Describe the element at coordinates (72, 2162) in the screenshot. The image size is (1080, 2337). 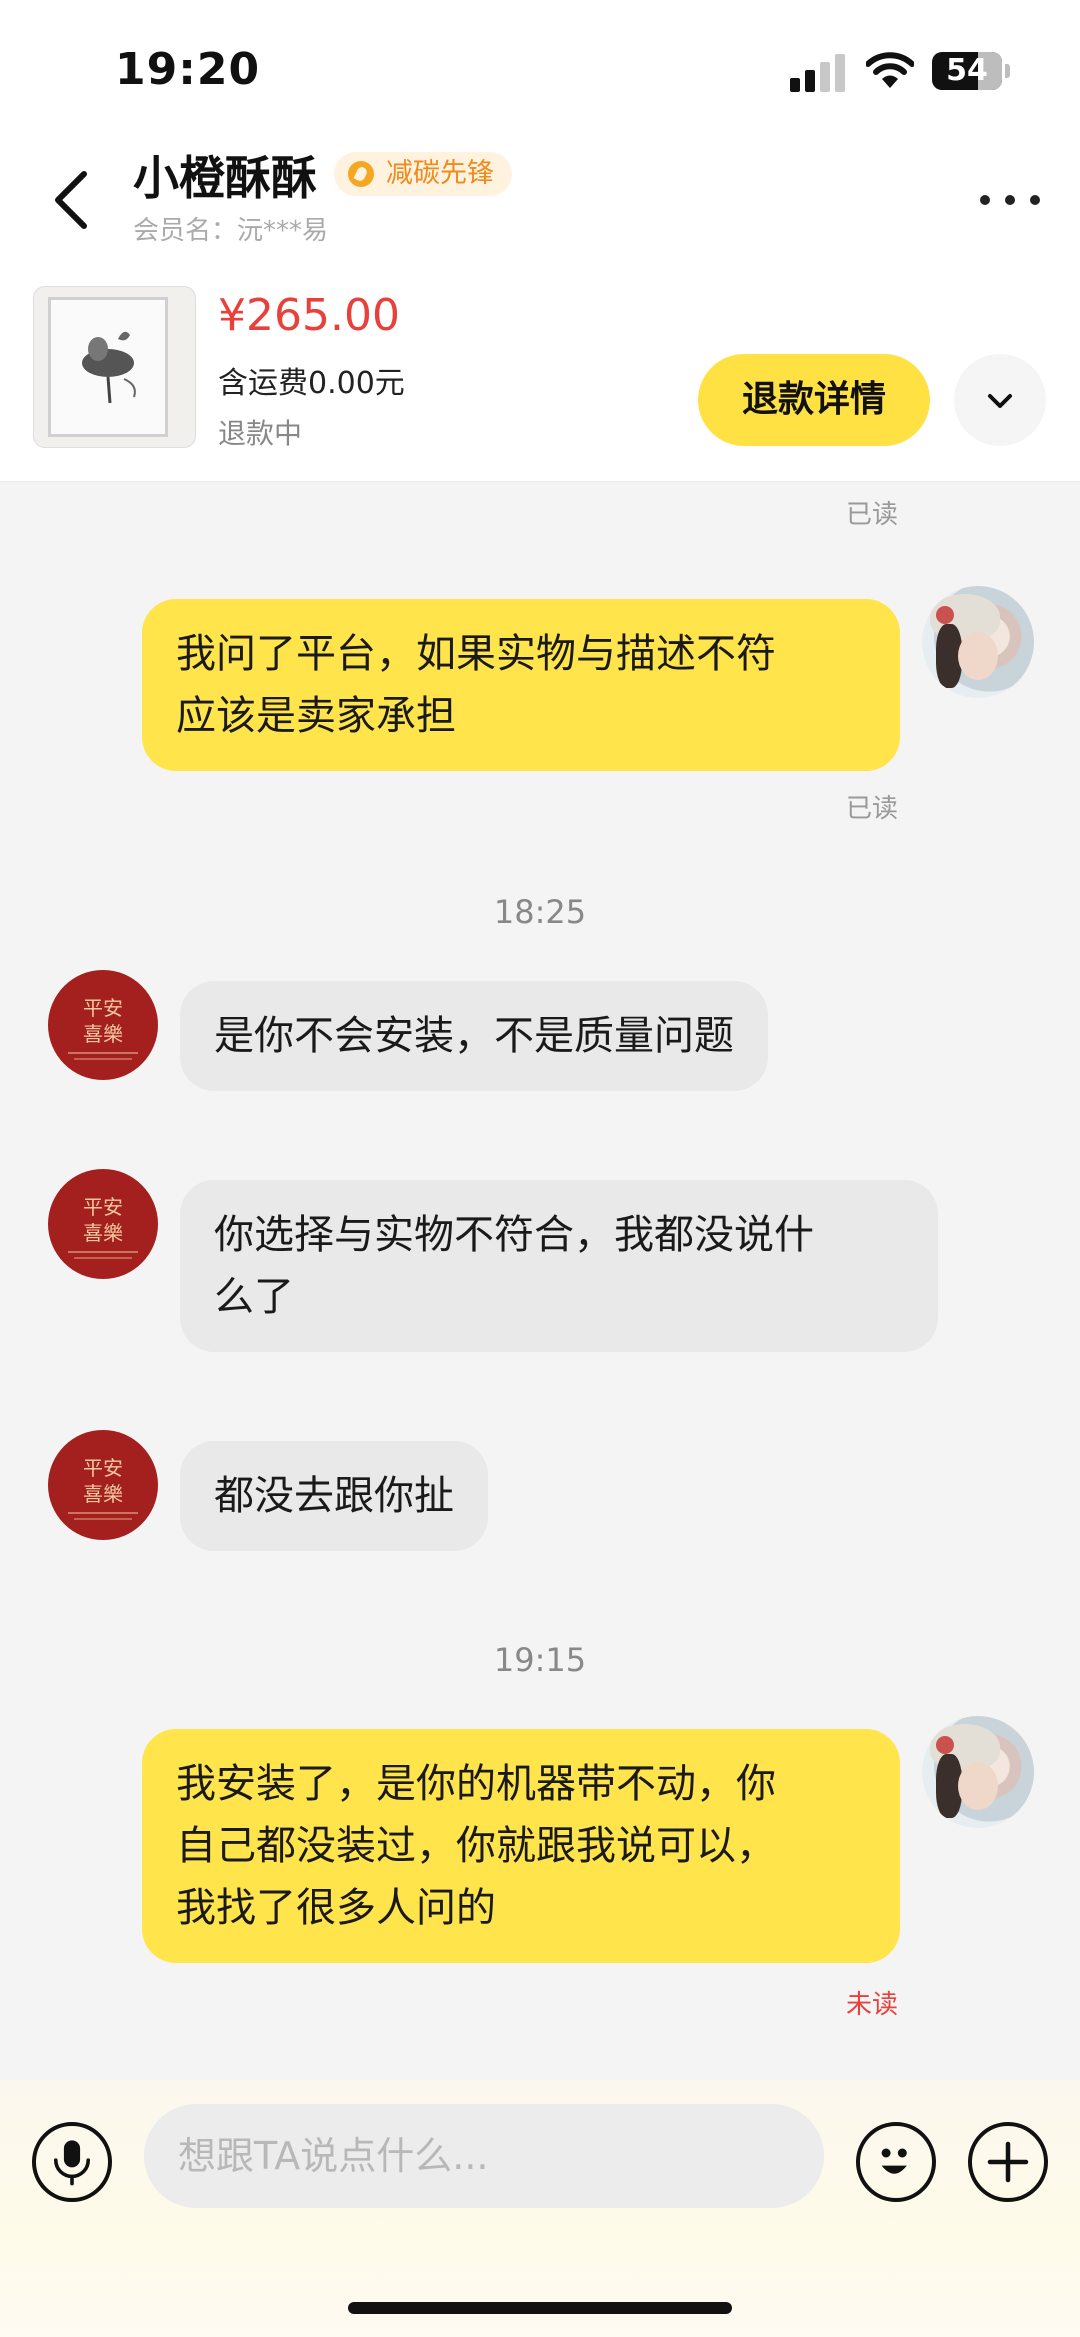
I see `microphone-button` at that location.